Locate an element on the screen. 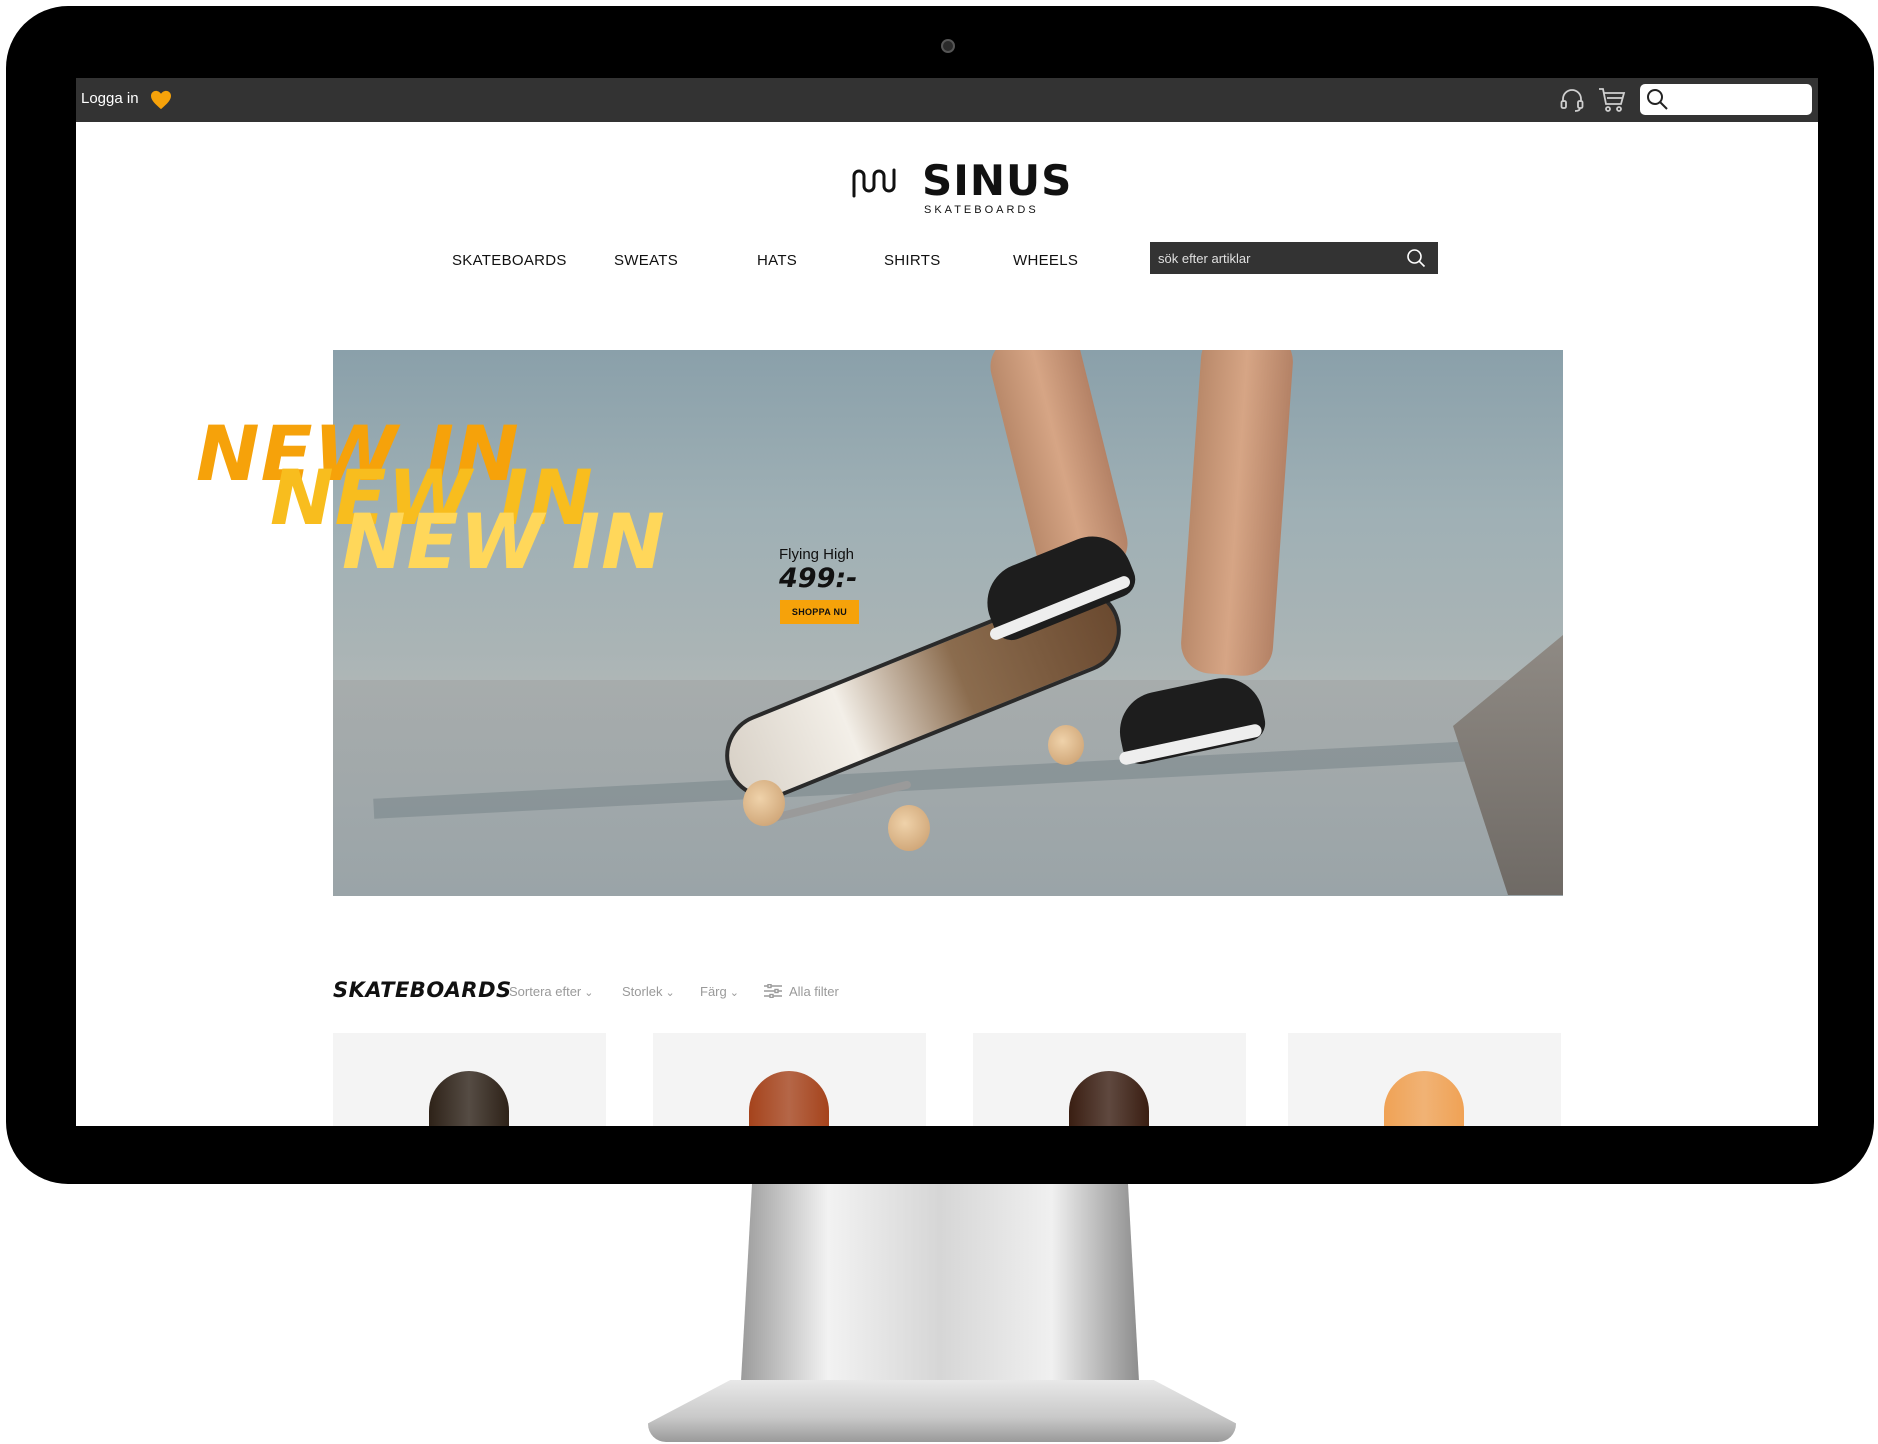 This screenshot has height=1444, width=1878. top-search-field is located at coordinates (1726, 99).